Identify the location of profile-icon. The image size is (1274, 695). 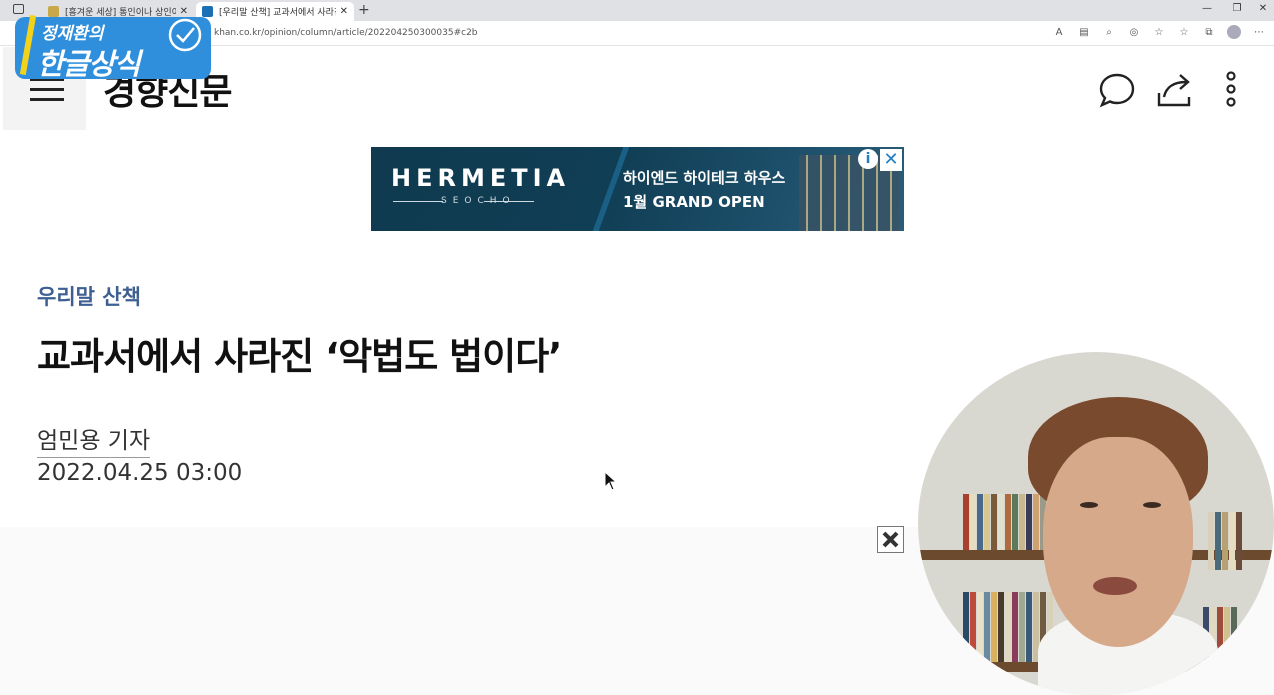
(1234, 32).